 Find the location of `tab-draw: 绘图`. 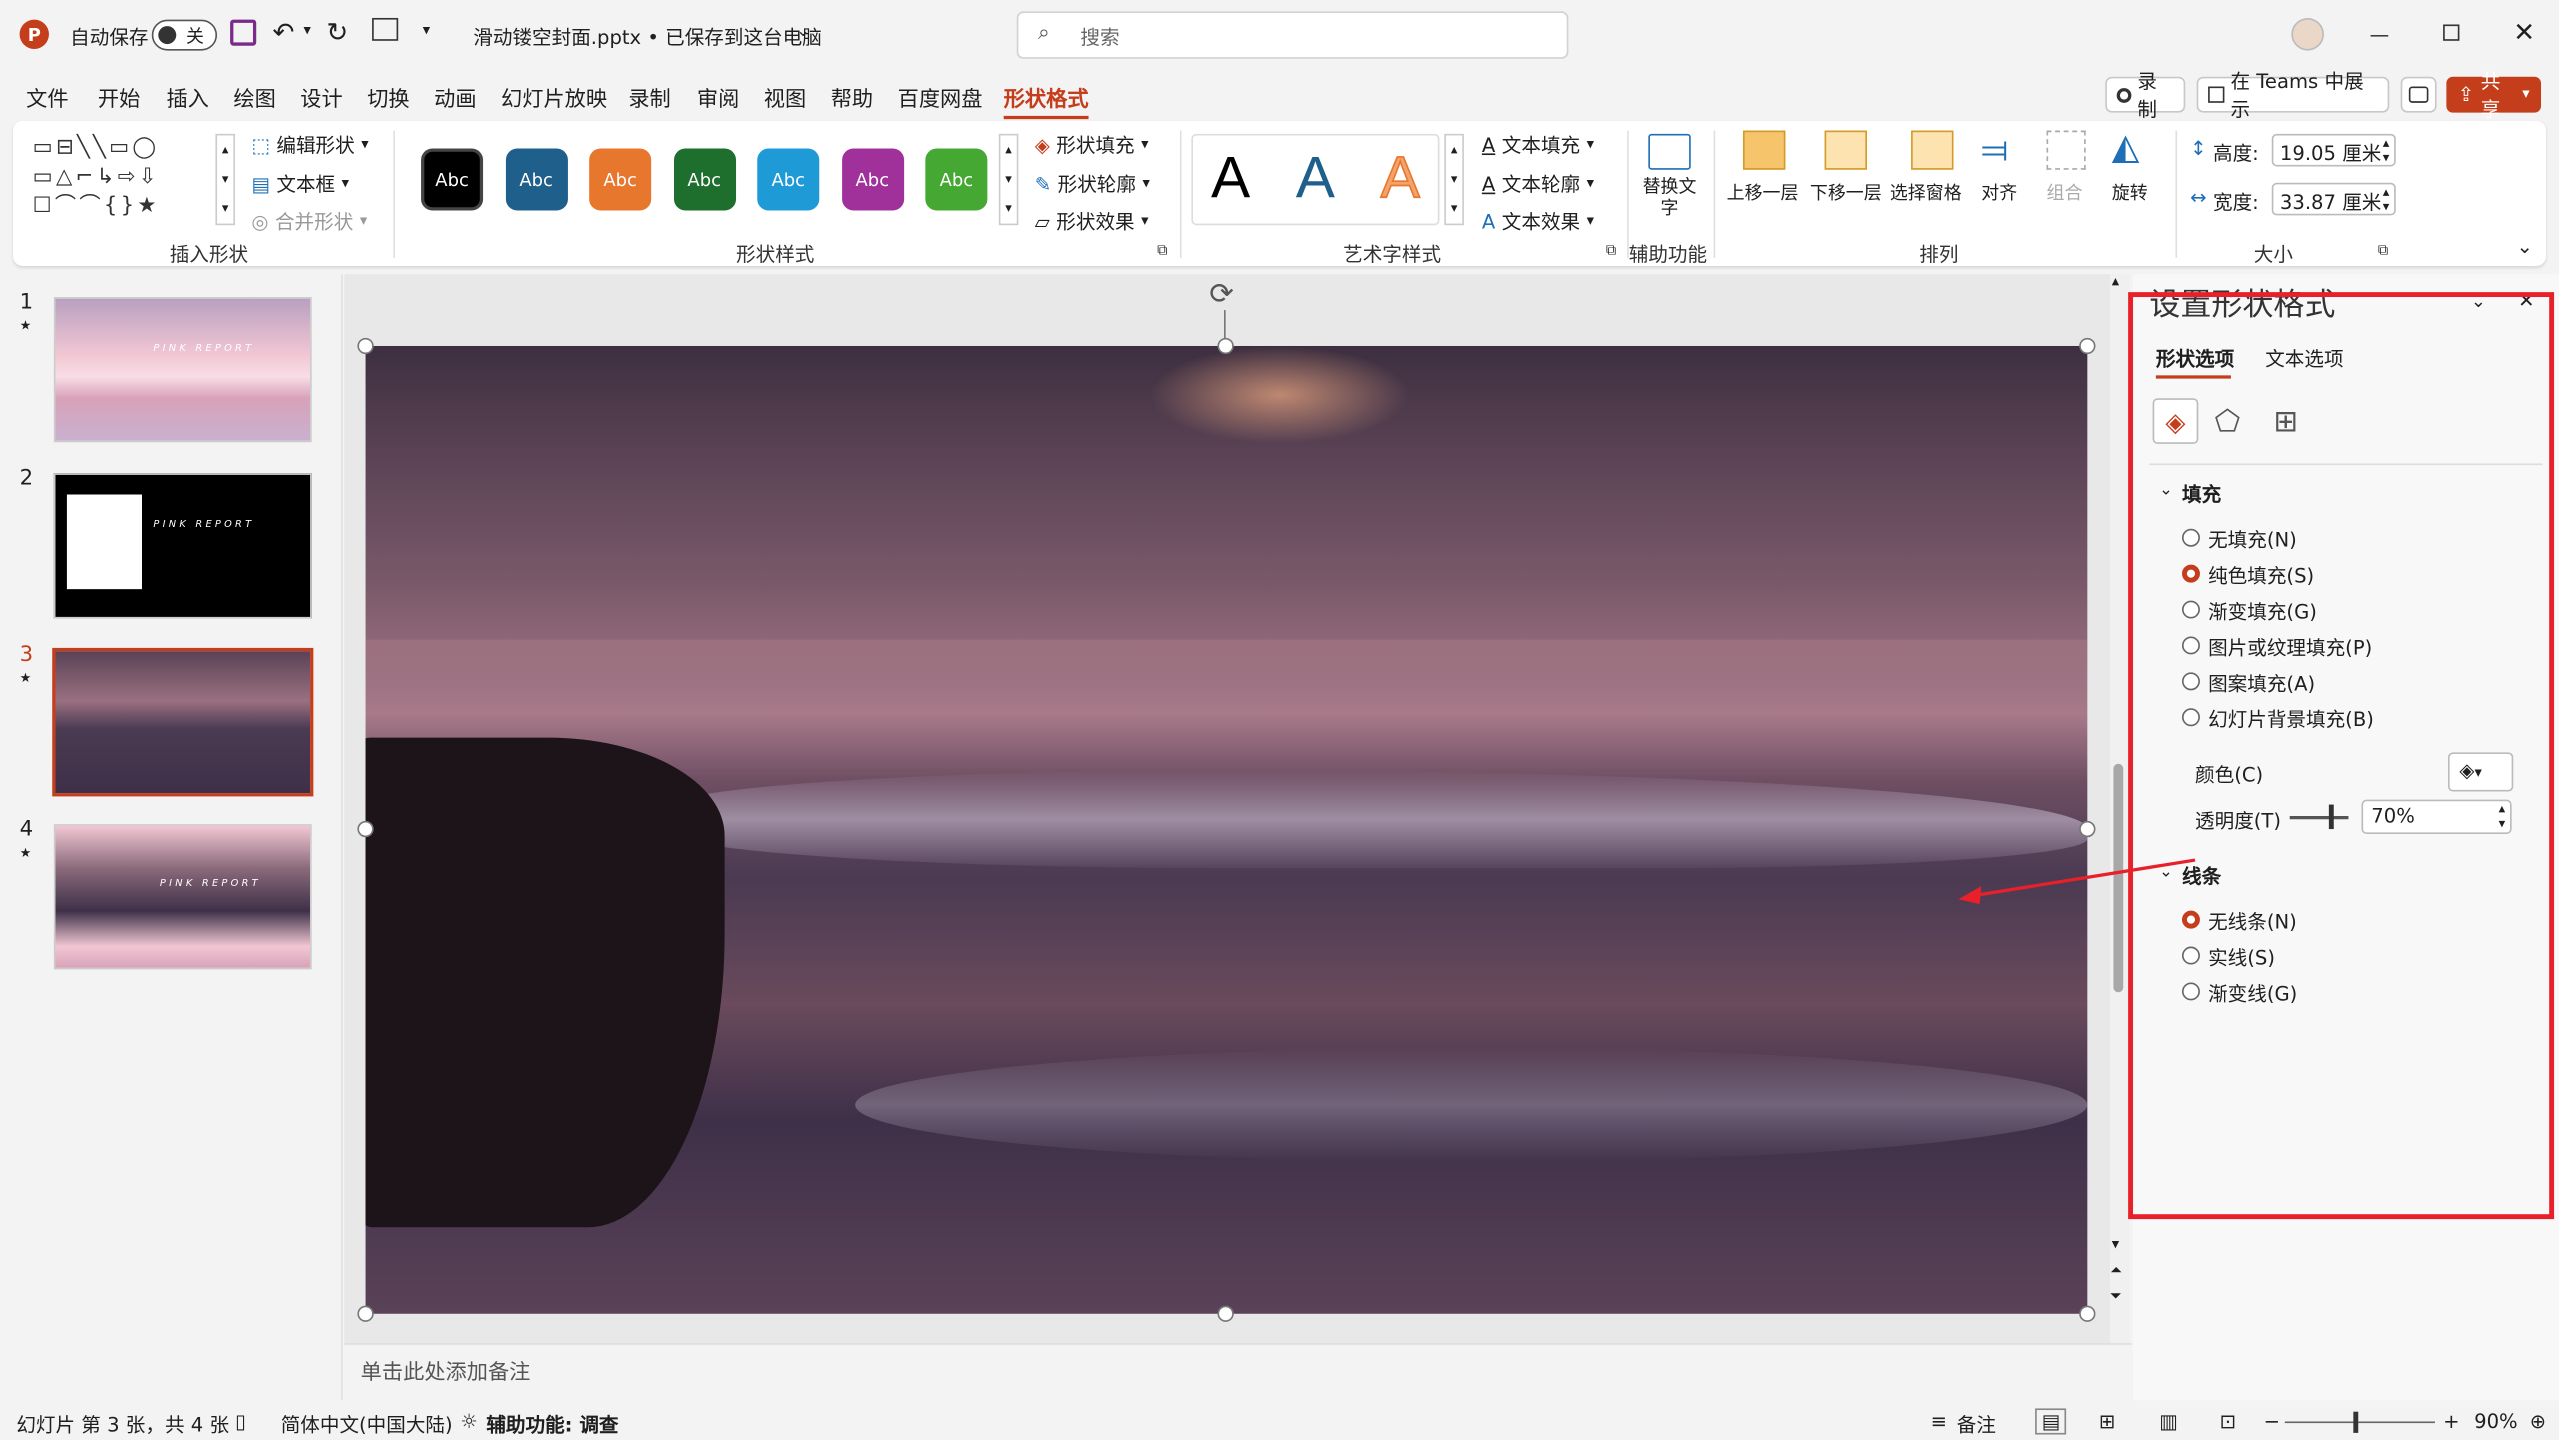

tab-draw: 绘图 is located at coordinates (254, 97).